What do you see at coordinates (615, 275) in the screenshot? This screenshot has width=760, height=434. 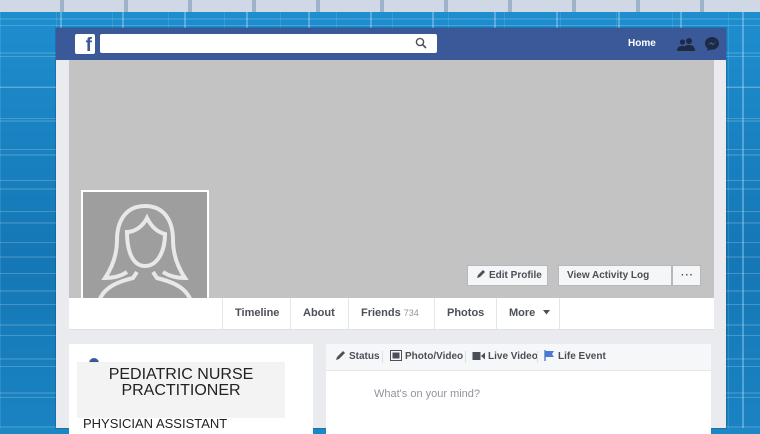 I see `view-activity-log-button: View Activity Log` at bounding box center [615, 275].